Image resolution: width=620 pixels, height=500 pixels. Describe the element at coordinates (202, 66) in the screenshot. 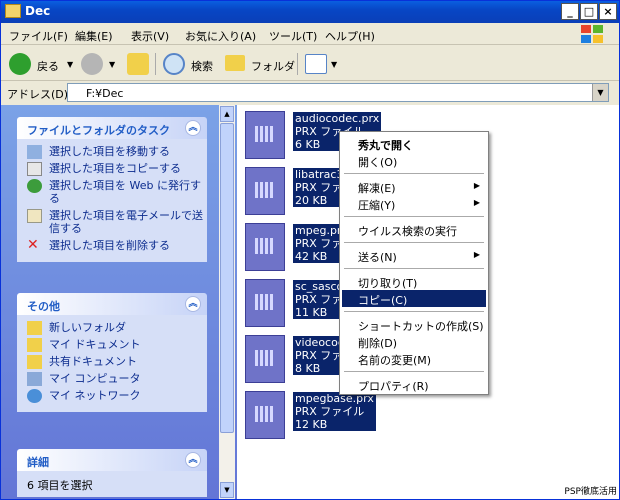

I see `search-button-label: 検索` at that location.